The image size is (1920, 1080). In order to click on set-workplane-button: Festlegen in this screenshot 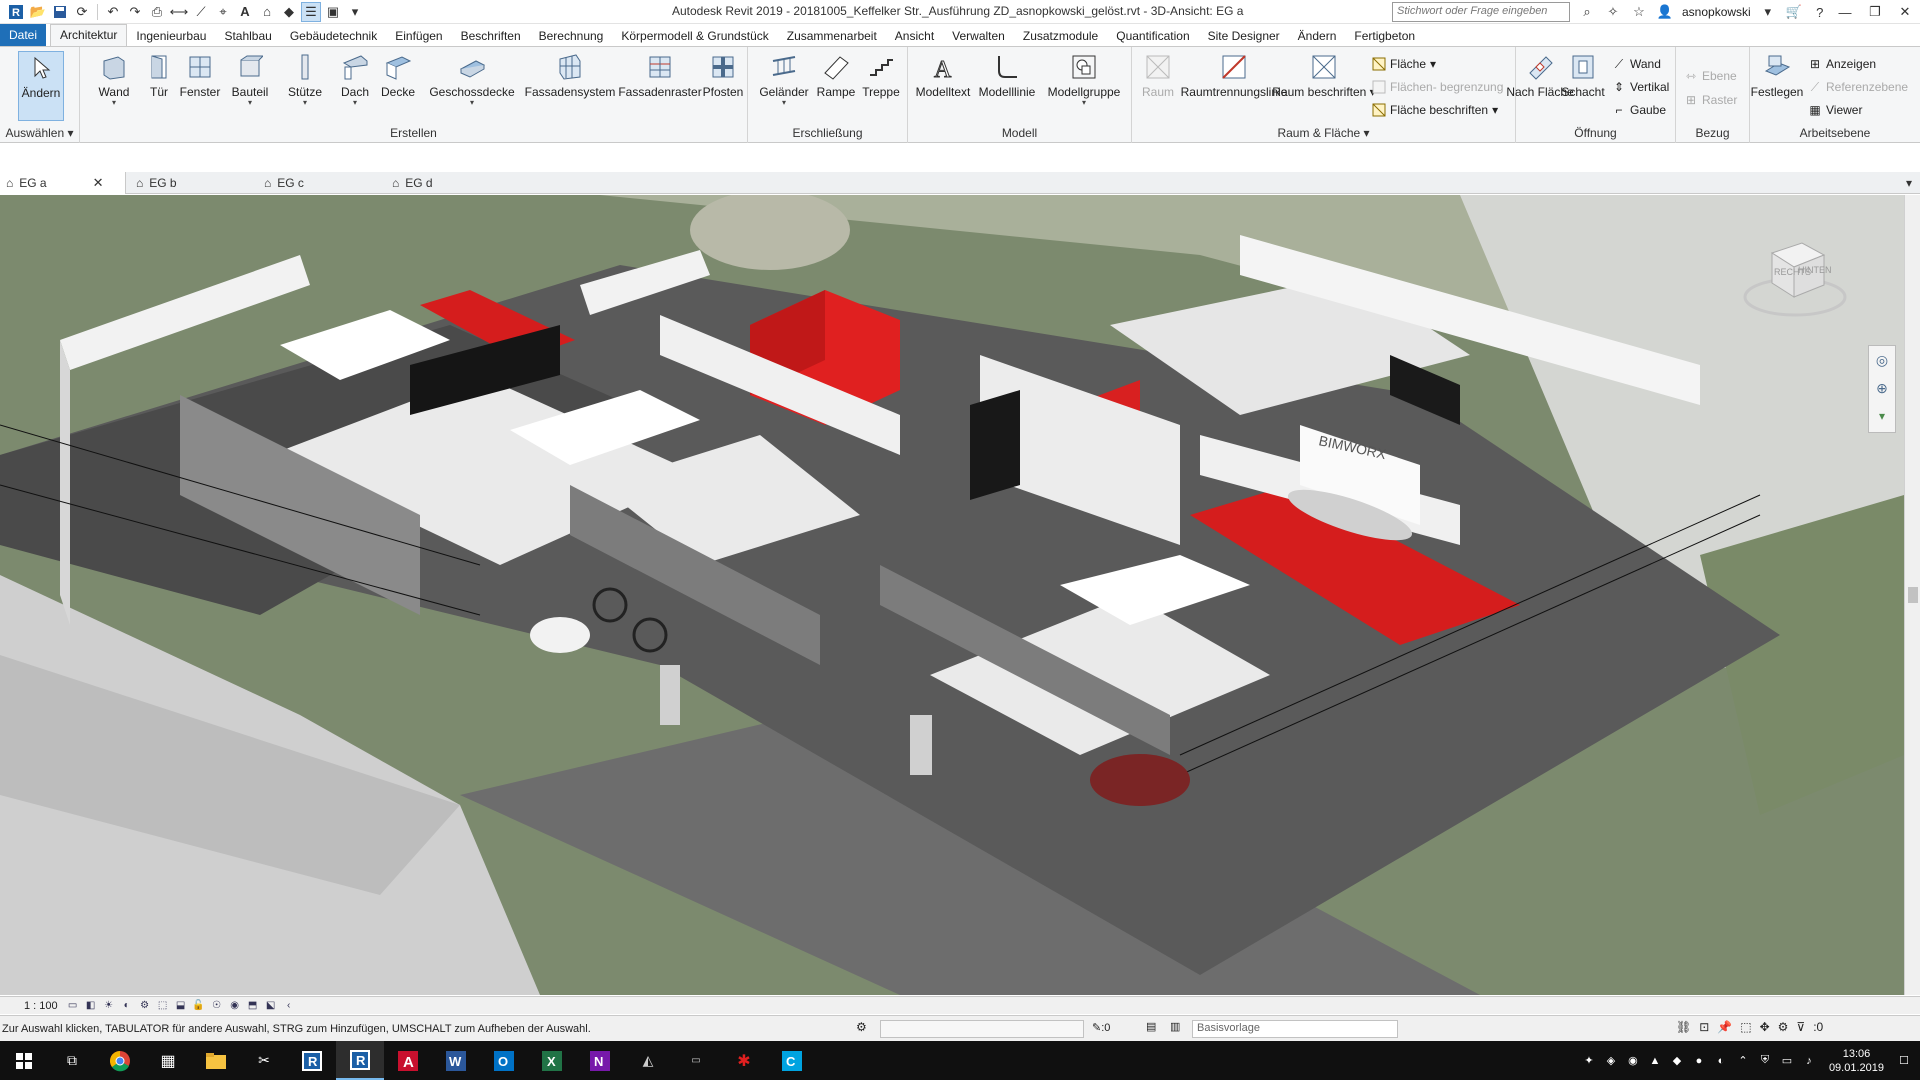, I will do `click(1777, 75)`.